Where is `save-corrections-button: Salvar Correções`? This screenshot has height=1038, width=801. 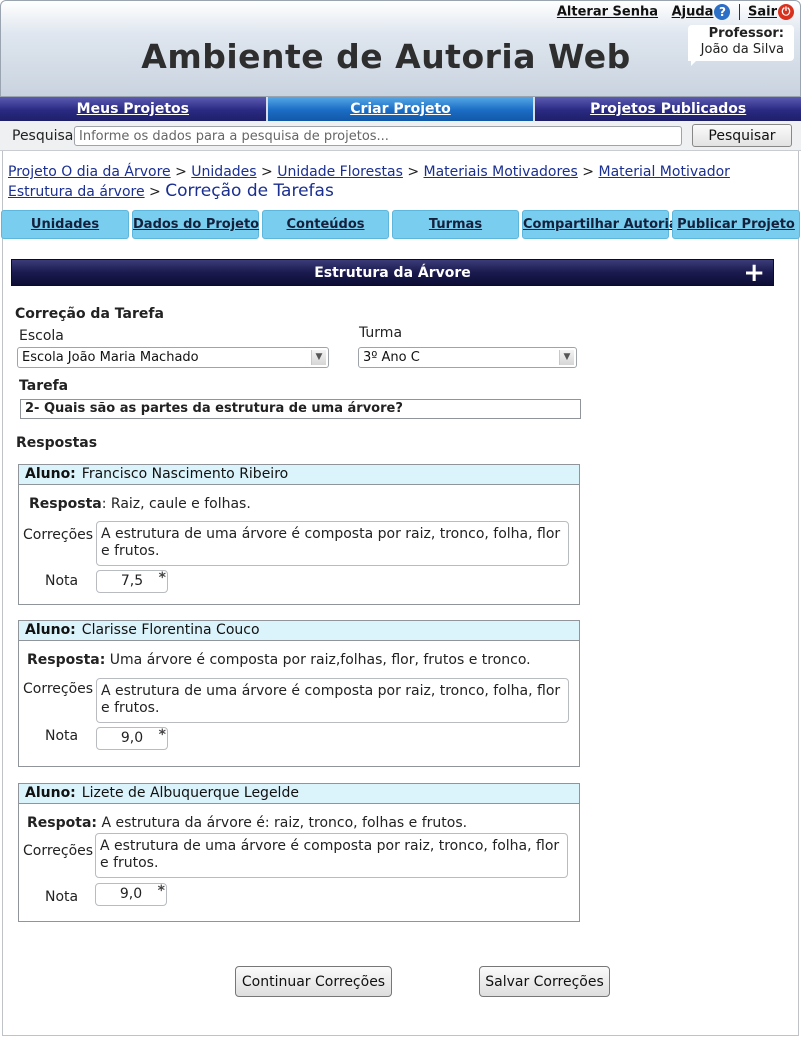 save-corrections-button: Salvar Correções is located at coordinates (544, 981).